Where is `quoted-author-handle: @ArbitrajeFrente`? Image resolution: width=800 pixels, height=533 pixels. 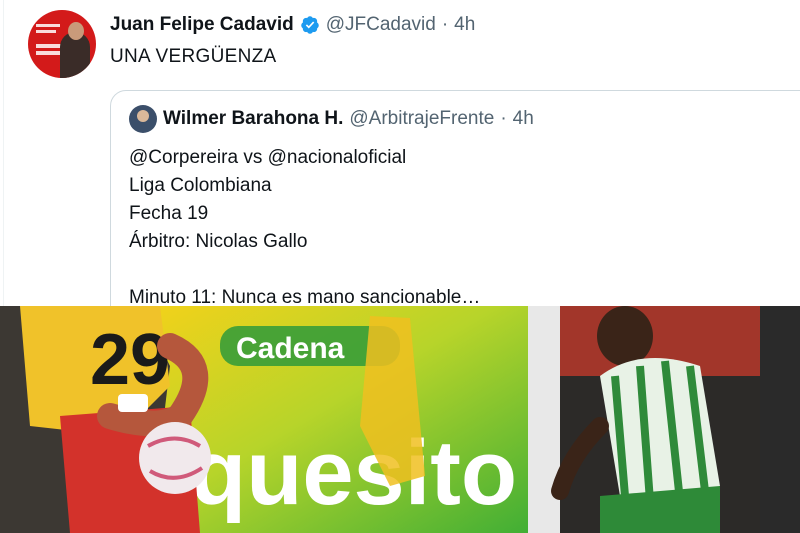
quoted-author-handle: @ArbitrajeFrente is located at coordinates (422, 118).